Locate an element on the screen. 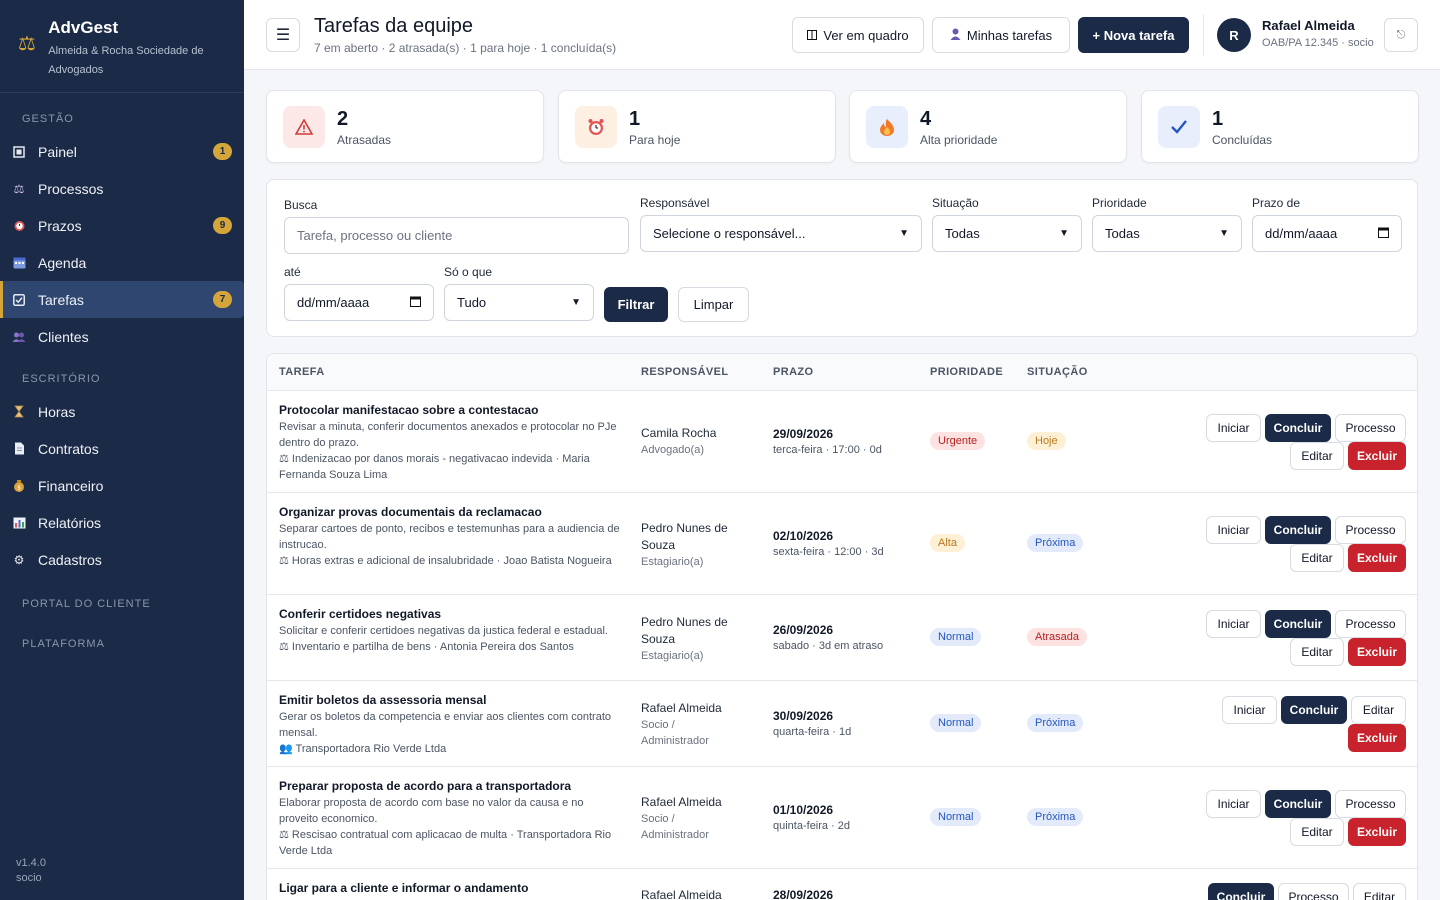  sidebar-item-painel: Painel 1 is located at coordinates (122, 151).